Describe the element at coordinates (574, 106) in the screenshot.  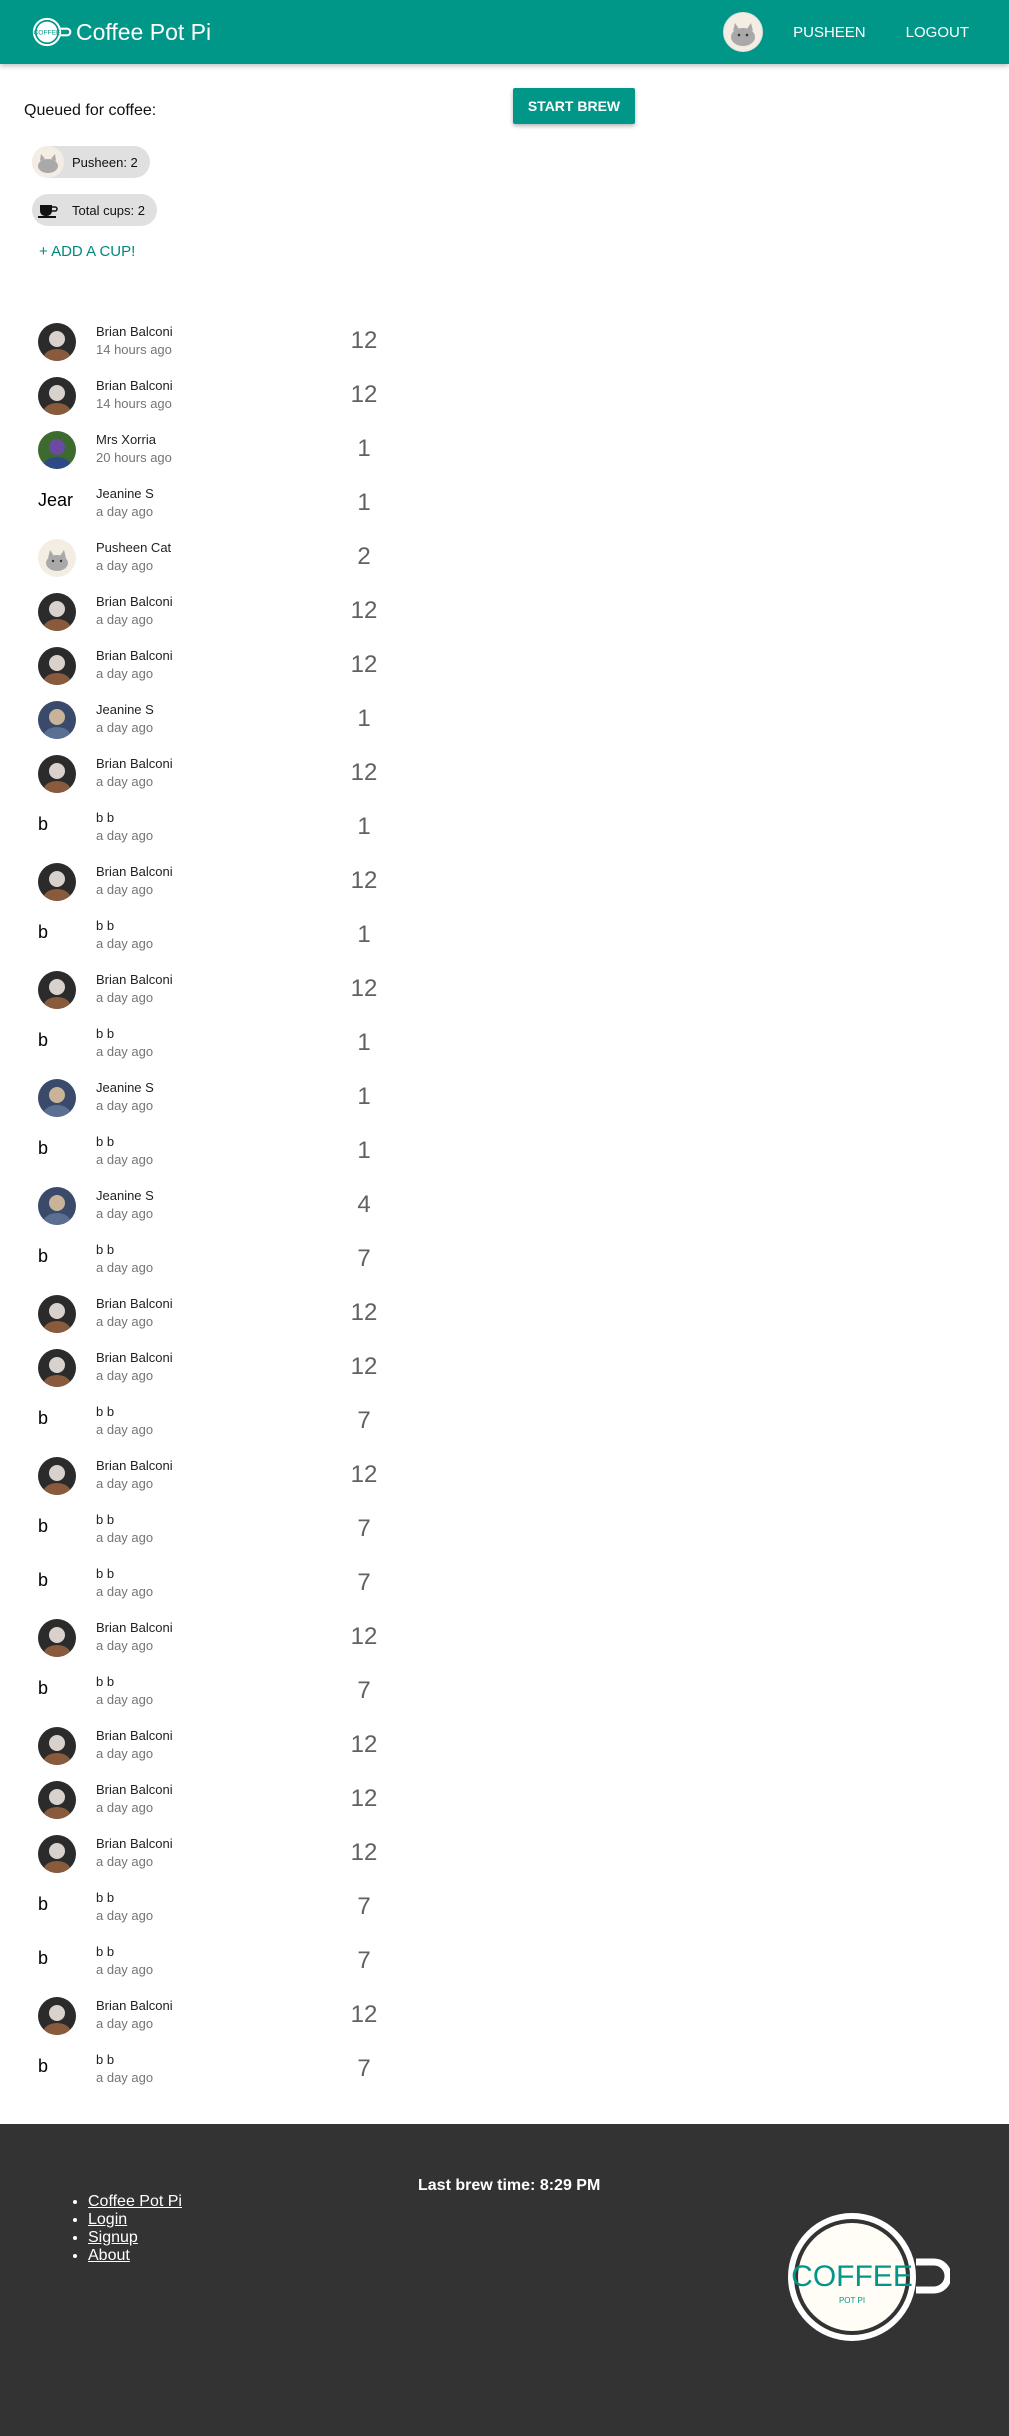
I see `start-brew-button: START BREW` at that location.